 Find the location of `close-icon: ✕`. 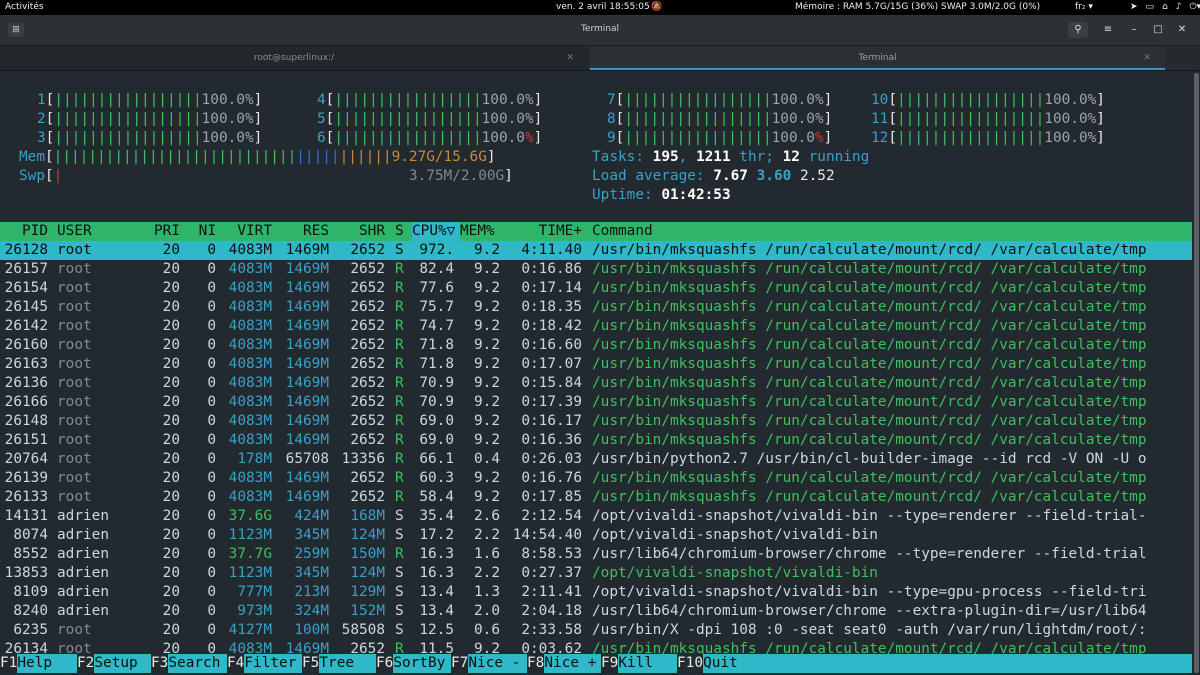

close-icon: ✕ is located at coordinates (1182, 30).